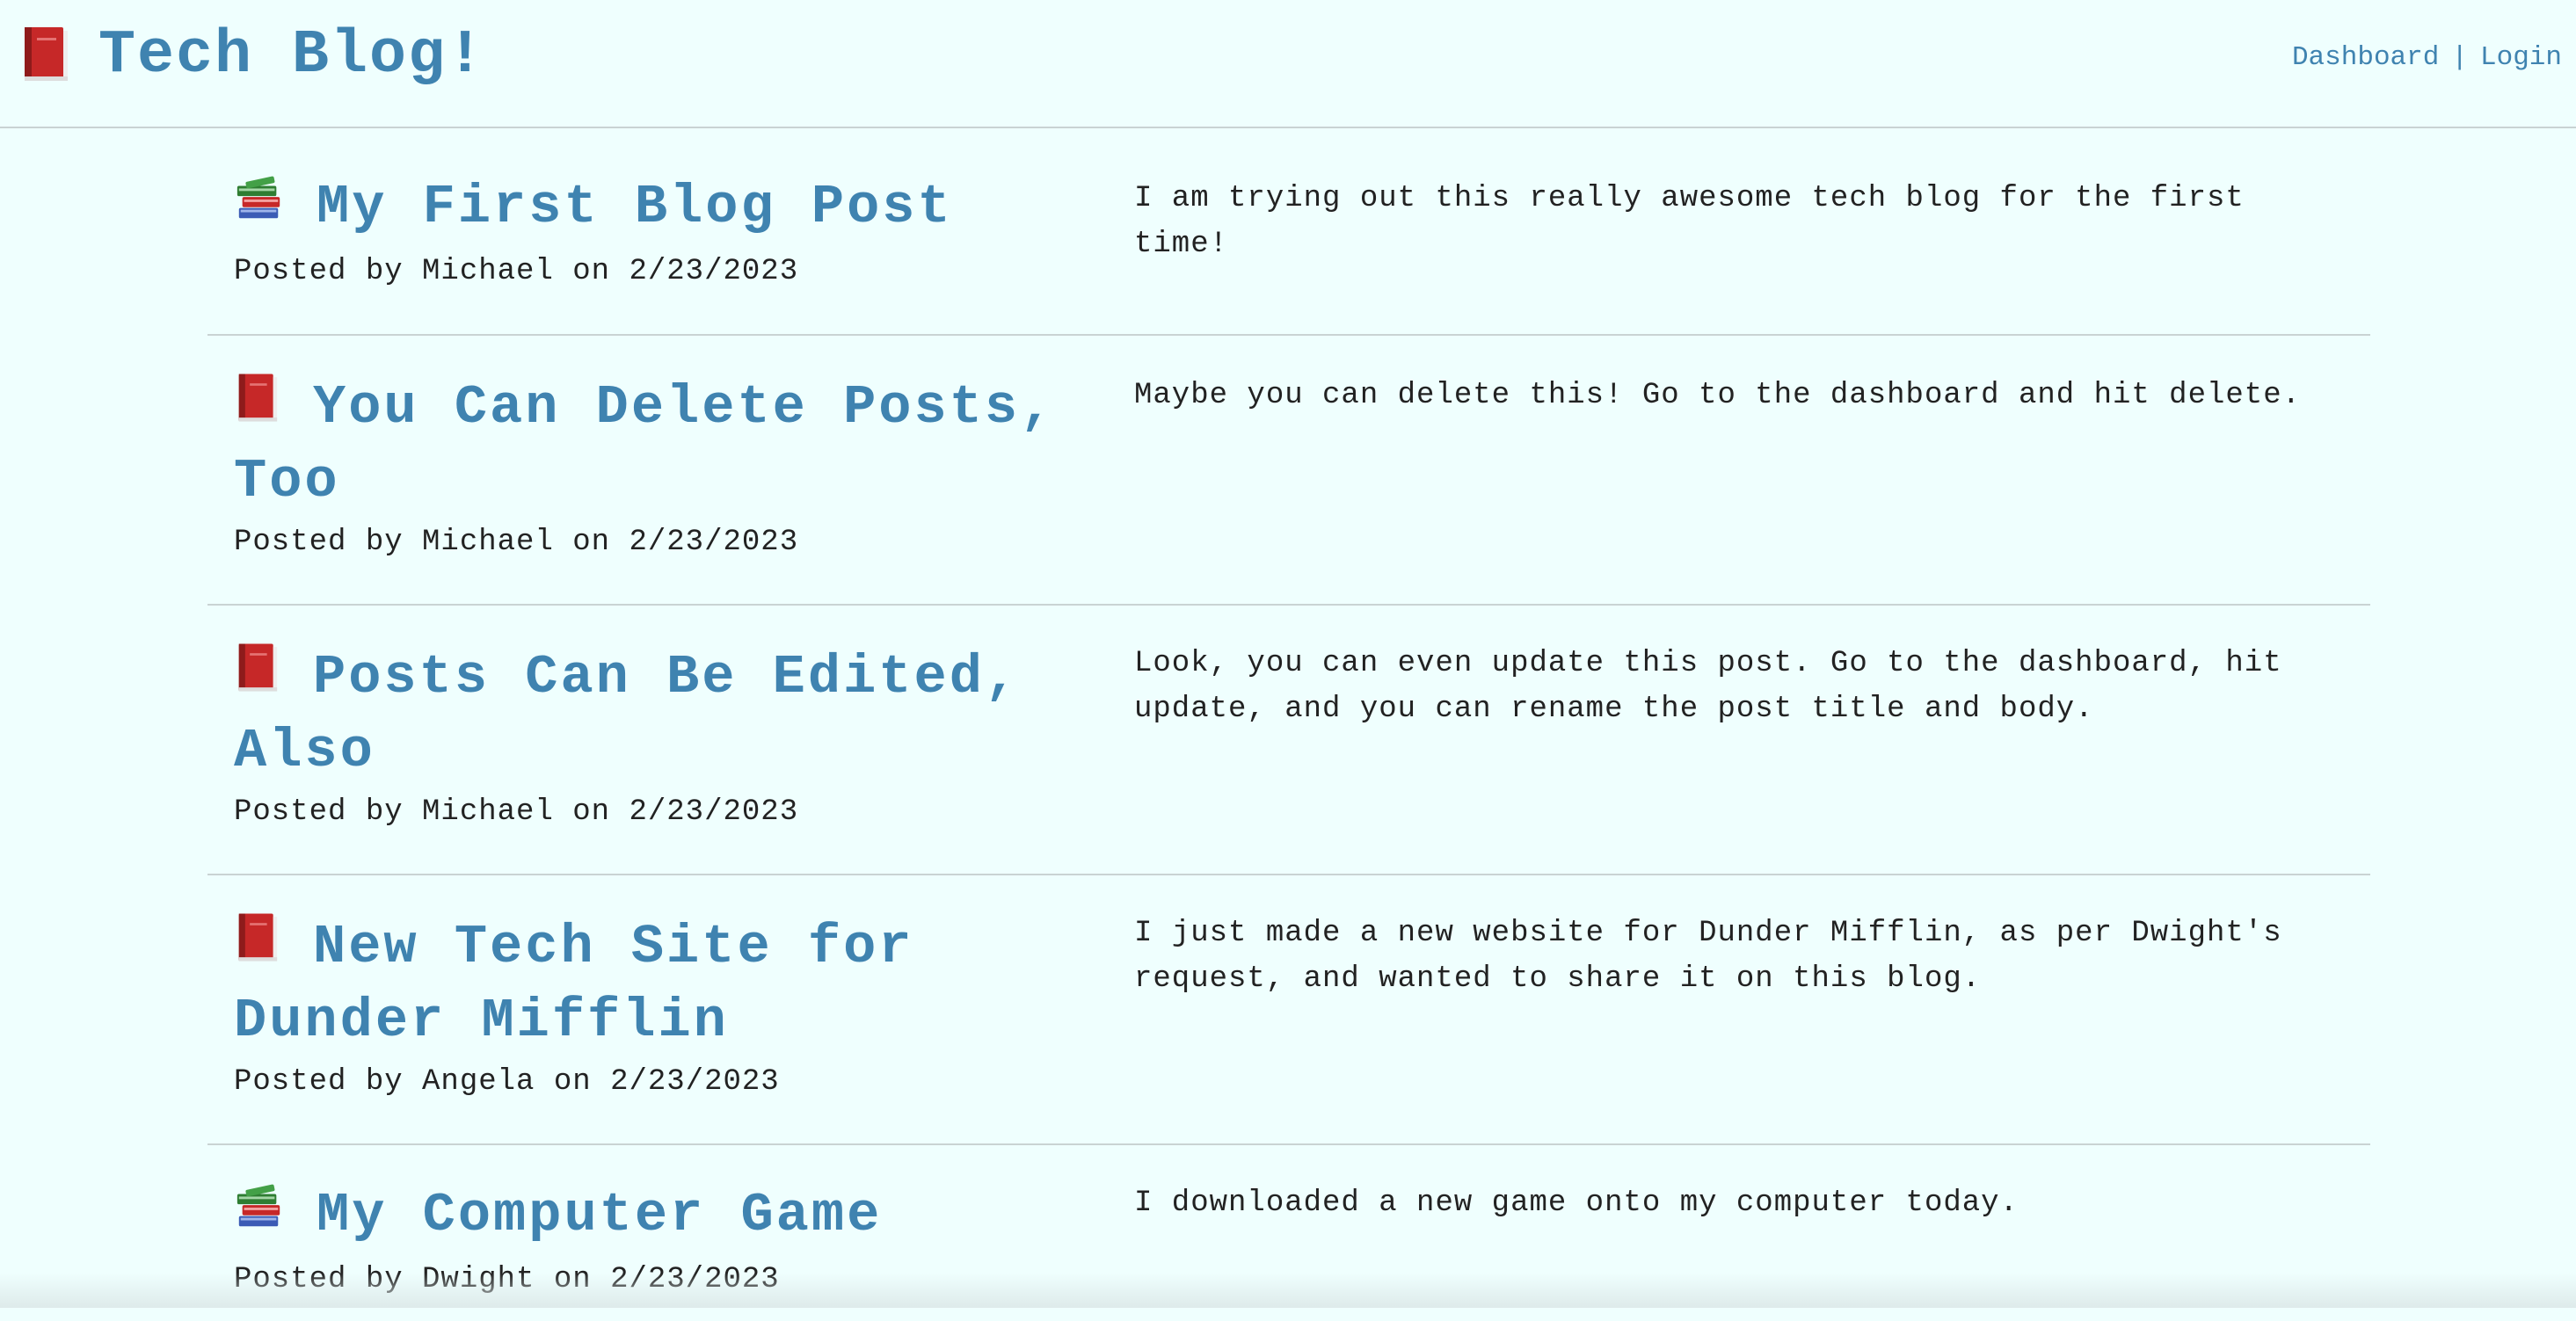 The image size is (2576, 1321). I want to click on post-title: Posts Can Be Edited, Also, so click(627, 714).